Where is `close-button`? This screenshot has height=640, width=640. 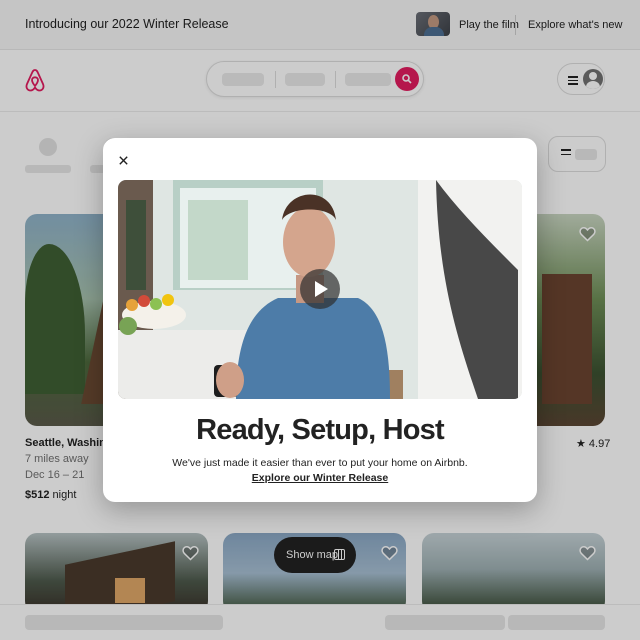 close-button is located at coordinates (124, 161).